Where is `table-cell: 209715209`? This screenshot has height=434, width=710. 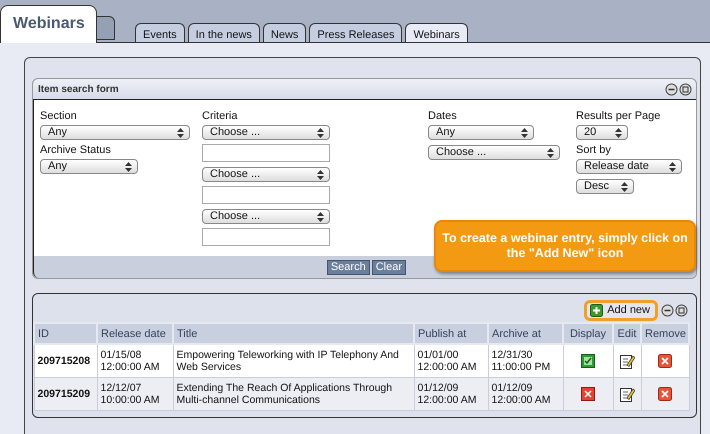 table-cell: 209715209 is located at coordinates (65, 394).